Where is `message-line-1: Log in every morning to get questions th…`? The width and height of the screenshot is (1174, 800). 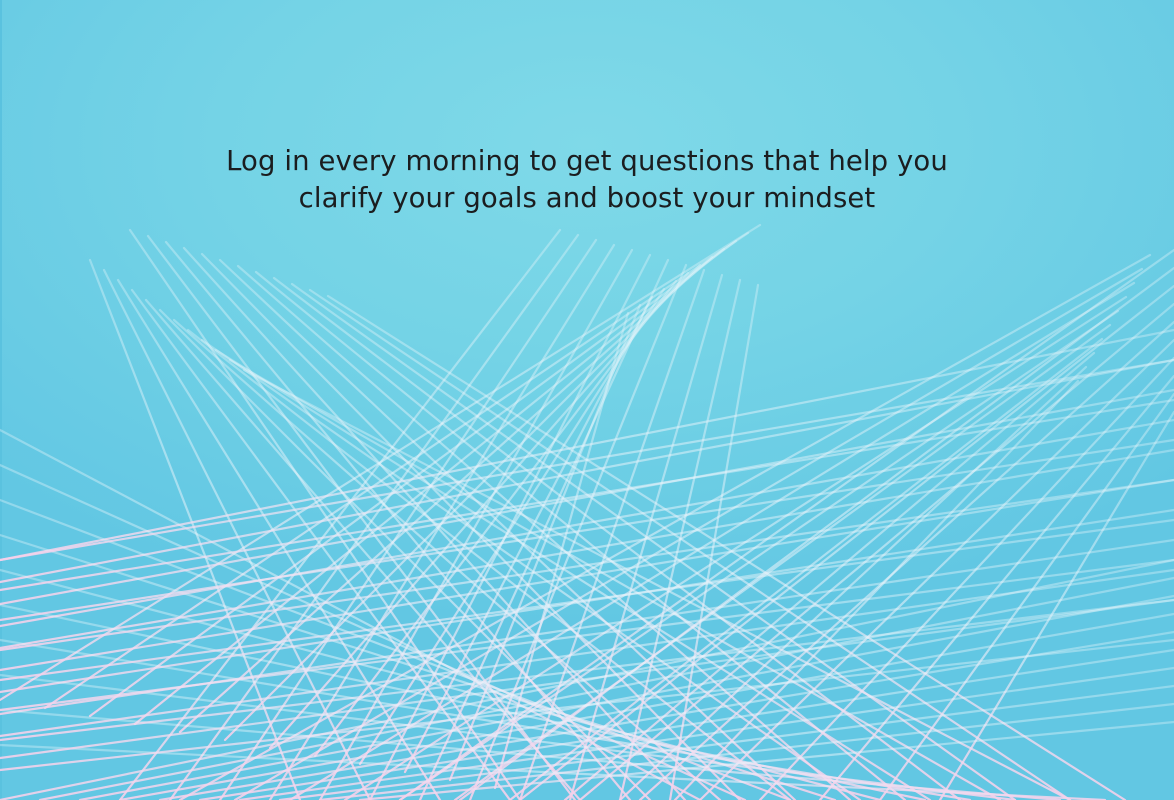 message-line-1: Log in every morning to get questions th… is located at coordinates (587, 161).